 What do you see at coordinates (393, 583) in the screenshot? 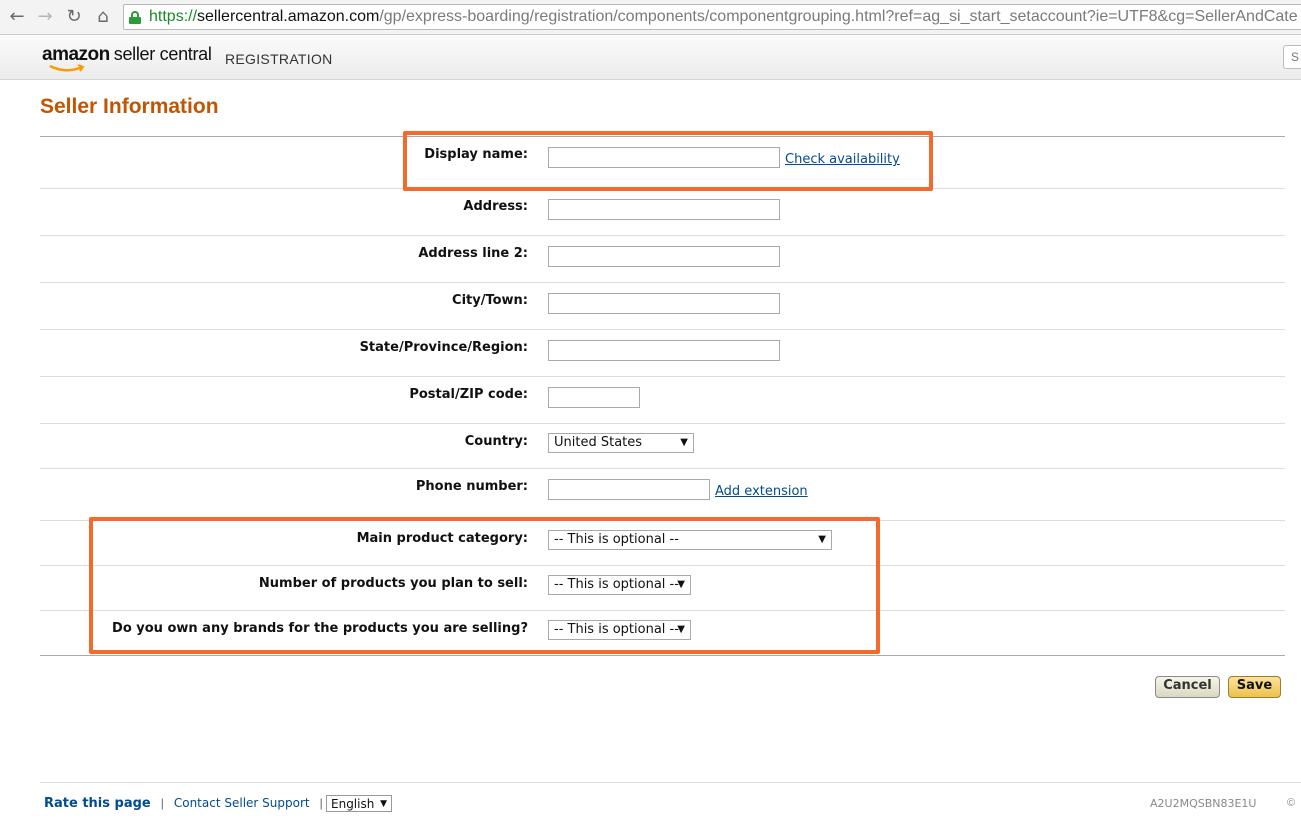
I see `number-of-products-label: Number of products you plan to sell:` at bounding box center [393, 583].